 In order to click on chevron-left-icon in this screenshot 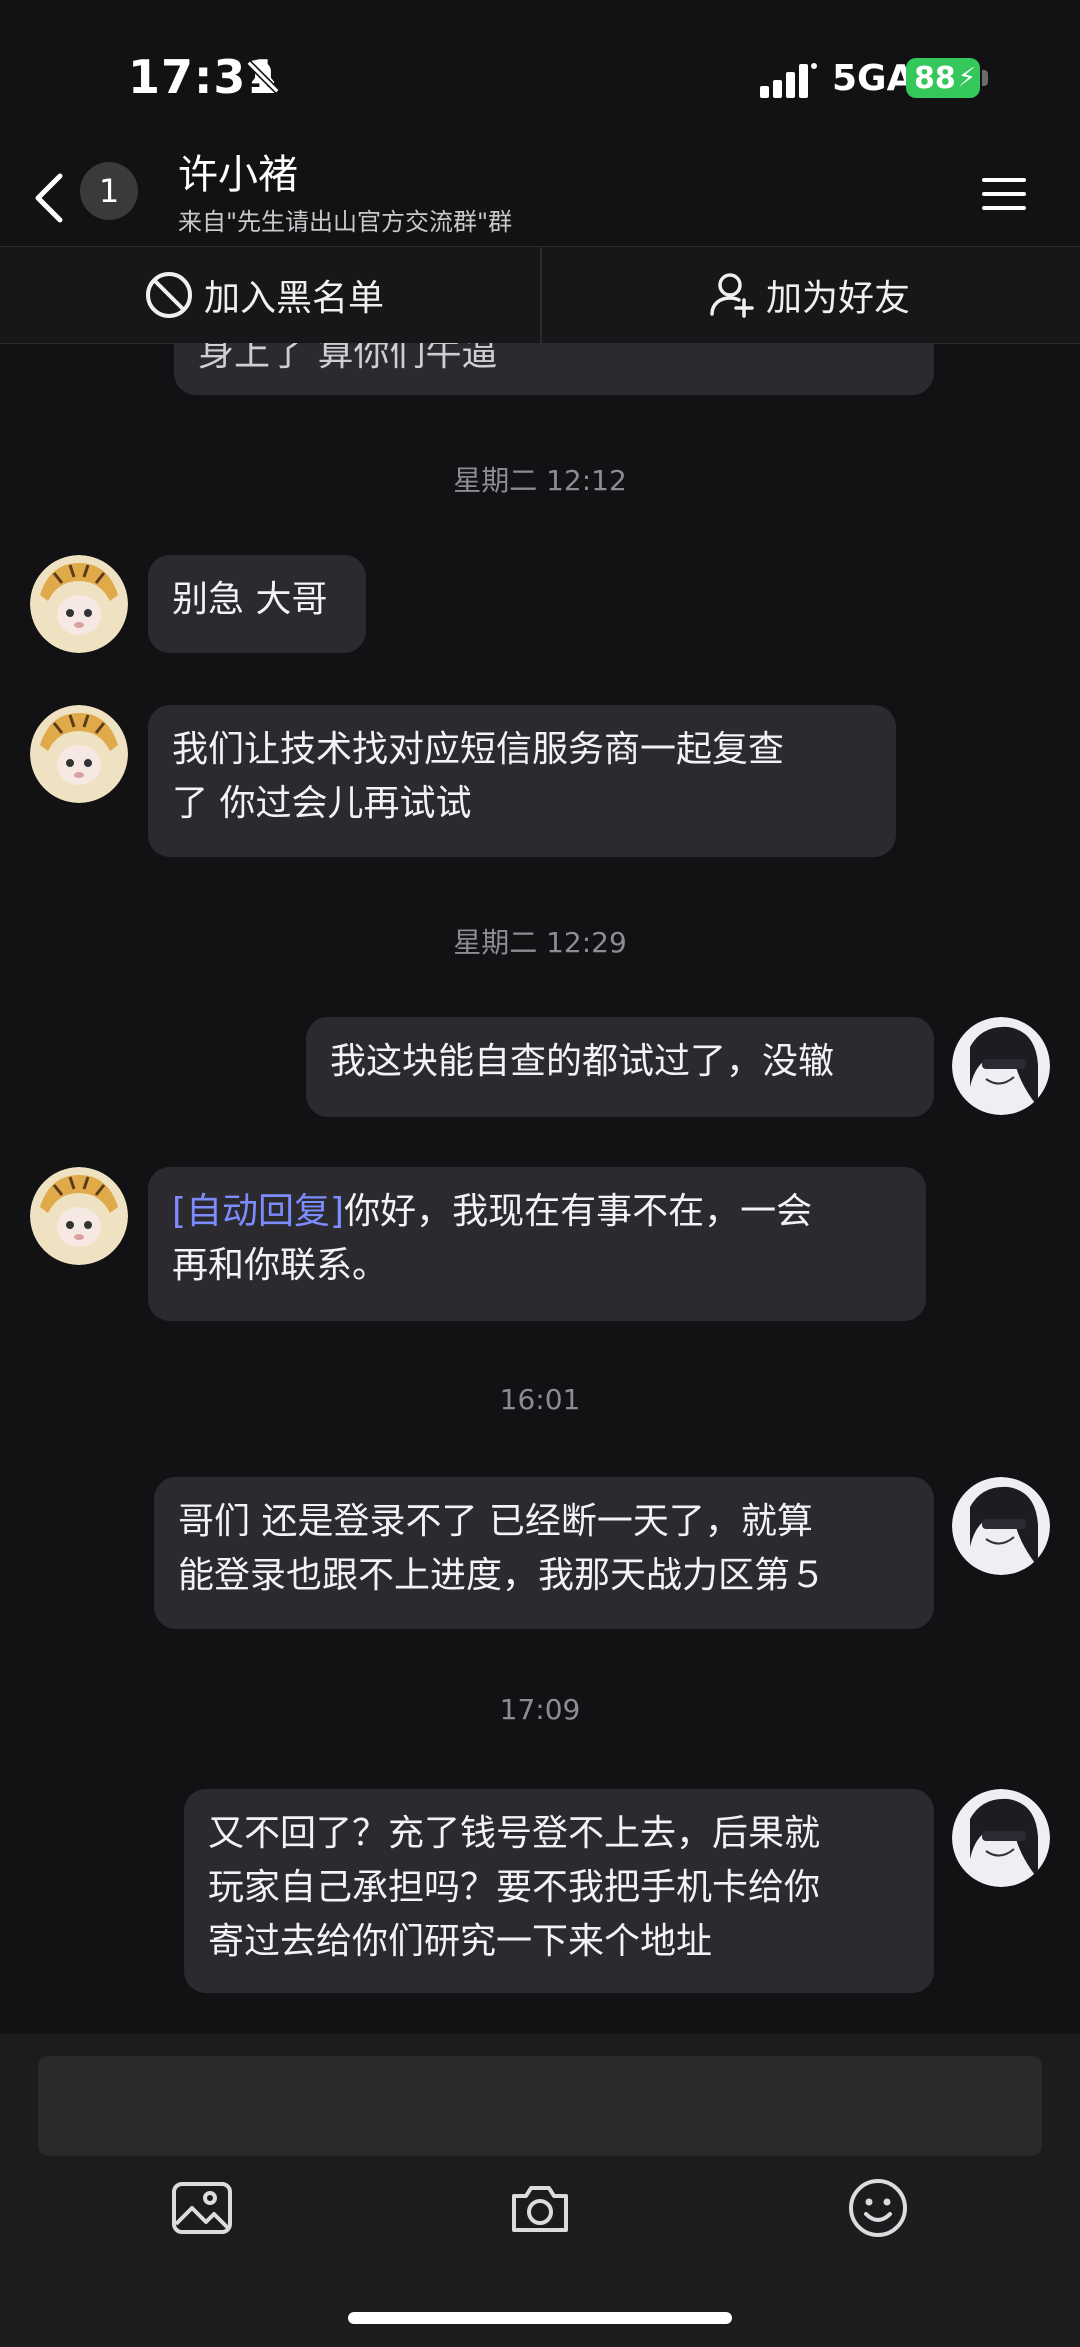, I will do `click(50, 198)`.